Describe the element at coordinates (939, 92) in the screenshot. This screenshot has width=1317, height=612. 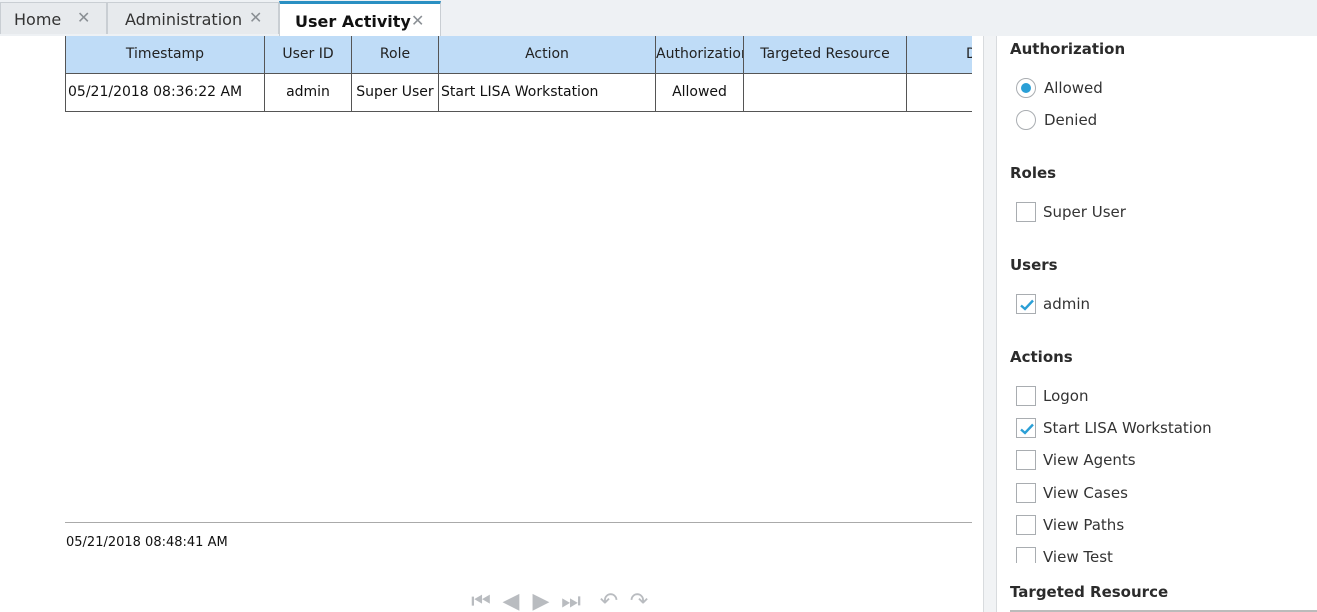
I see `cell-d` at that location.